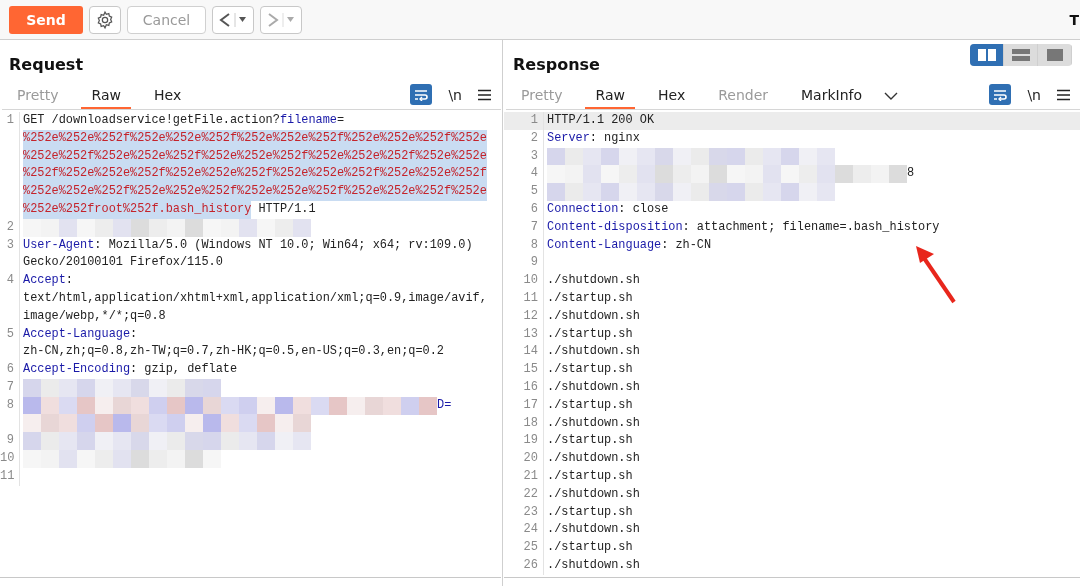 The height and width of the screenshot is (586, 1080). I want to click on layout-toggle, so click(987, 55).